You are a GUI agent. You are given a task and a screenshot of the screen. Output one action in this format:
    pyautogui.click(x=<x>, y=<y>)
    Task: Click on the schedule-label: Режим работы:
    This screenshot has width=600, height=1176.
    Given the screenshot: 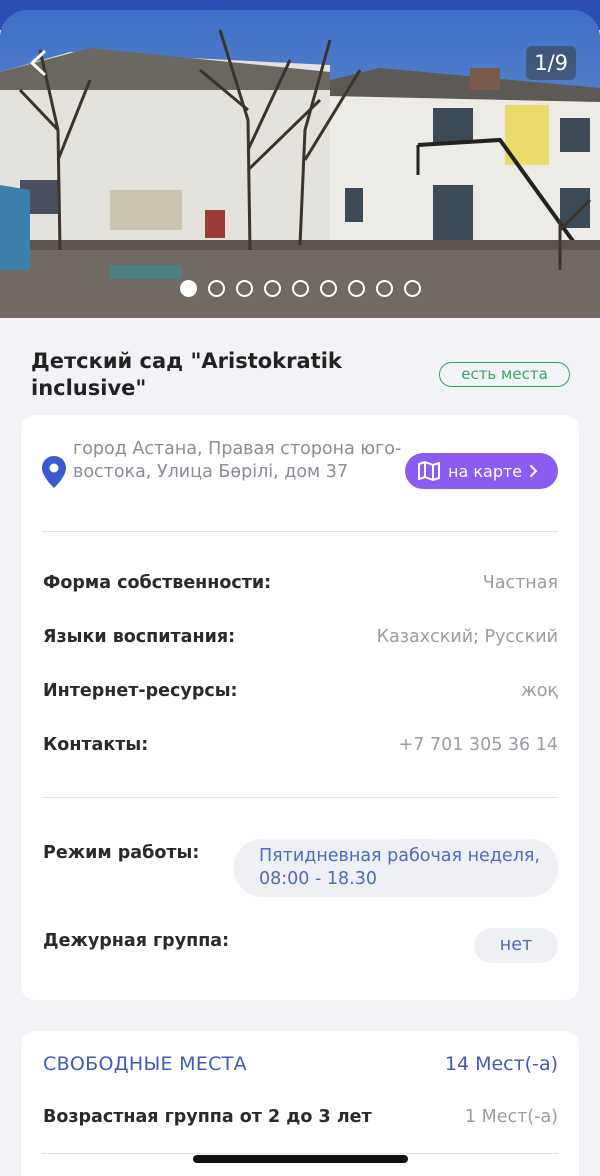 What is the action you would take?
    pyautogui.click(x=121, y=853)
    